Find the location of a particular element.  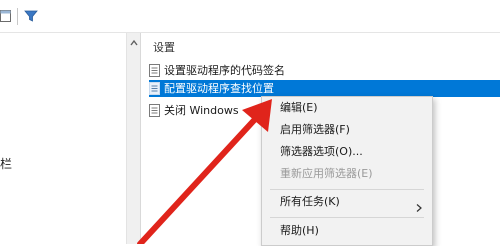

menu-item-edit: 编辑(E) is located at coordinates (347, 108).